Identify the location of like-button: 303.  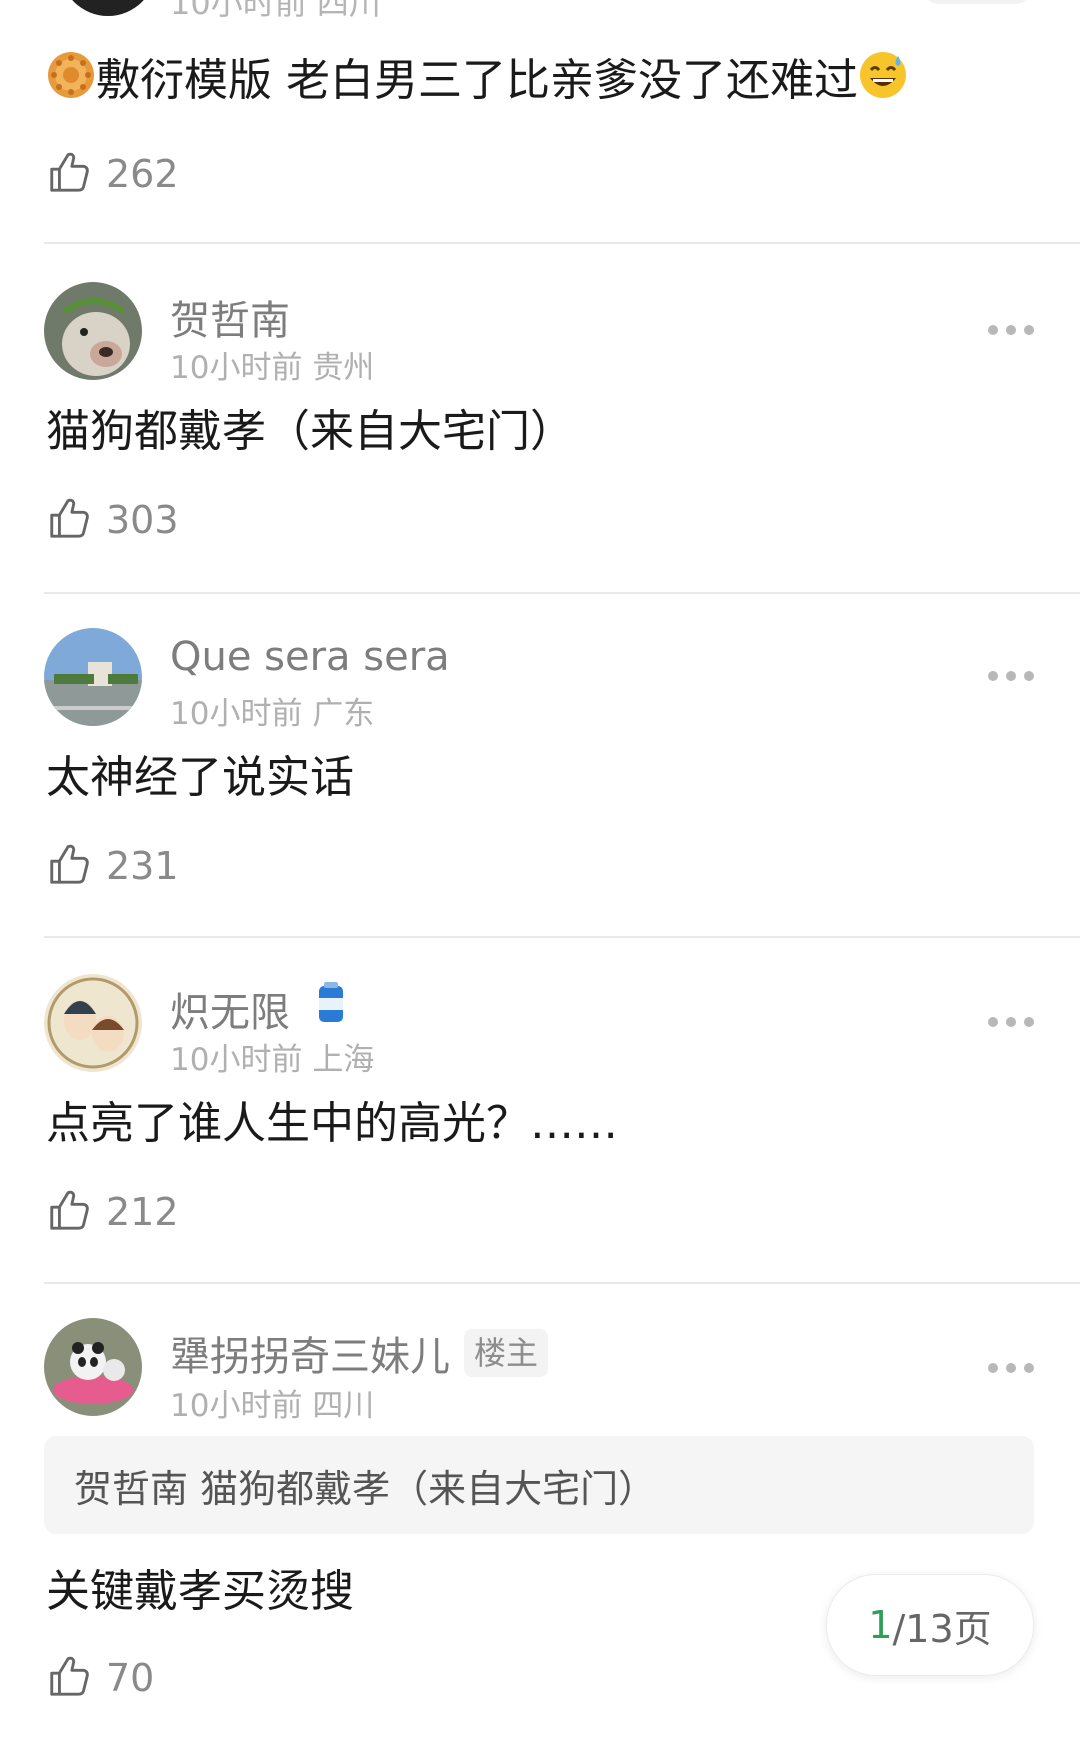
(112, 520).